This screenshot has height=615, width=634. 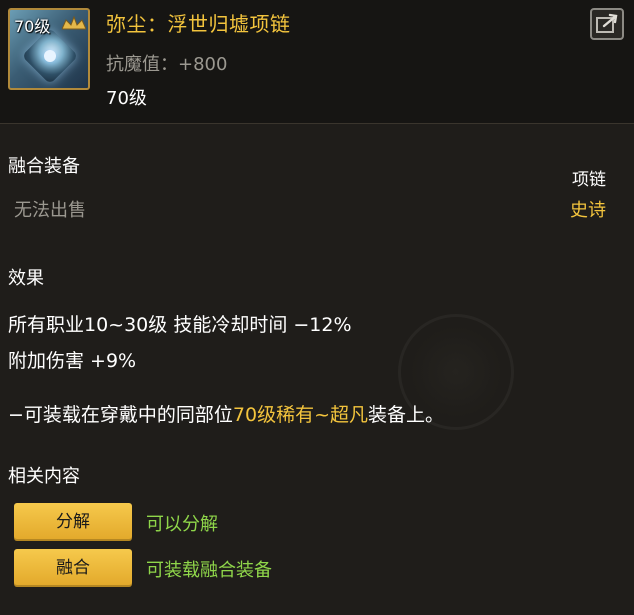 What do you see at coordinates (226, 415) in the screenshot?
I see `equip-note: −可装载在穿戴中的同部位70级稀有~超凡装备上。` at bounding box center [226, 415].